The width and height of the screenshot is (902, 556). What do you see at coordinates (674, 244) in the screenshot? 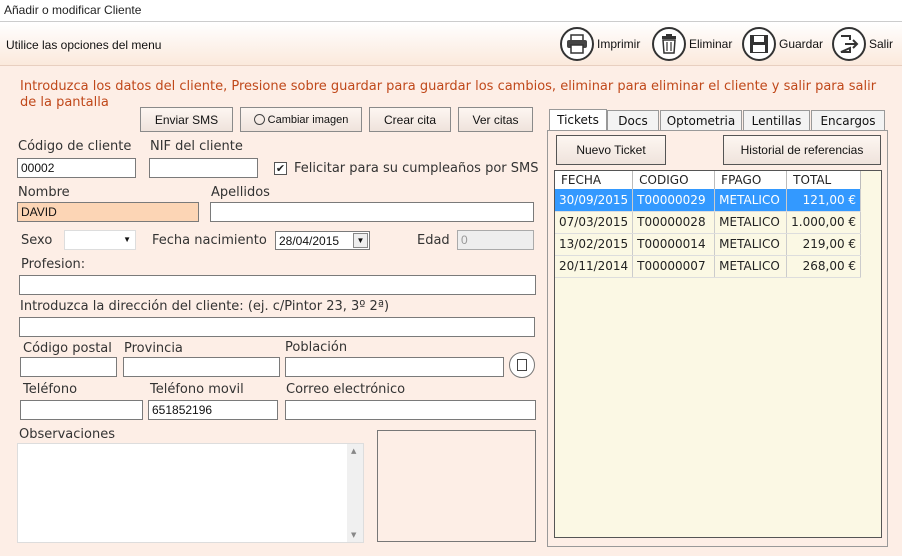
I see `table-cell: T00000014` at bounding box center [674, 244].